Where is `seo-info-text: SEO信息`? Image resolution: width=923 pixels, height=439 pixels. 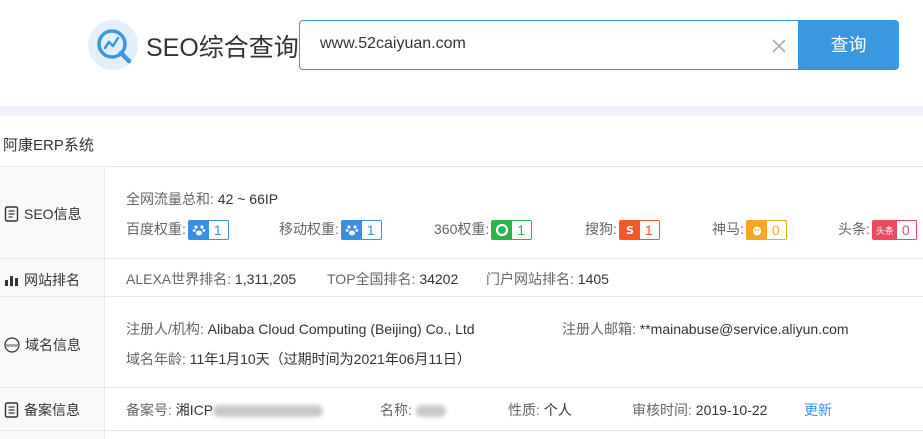
seo-info-text: SEO信息 is located at coordinates (53, 214).